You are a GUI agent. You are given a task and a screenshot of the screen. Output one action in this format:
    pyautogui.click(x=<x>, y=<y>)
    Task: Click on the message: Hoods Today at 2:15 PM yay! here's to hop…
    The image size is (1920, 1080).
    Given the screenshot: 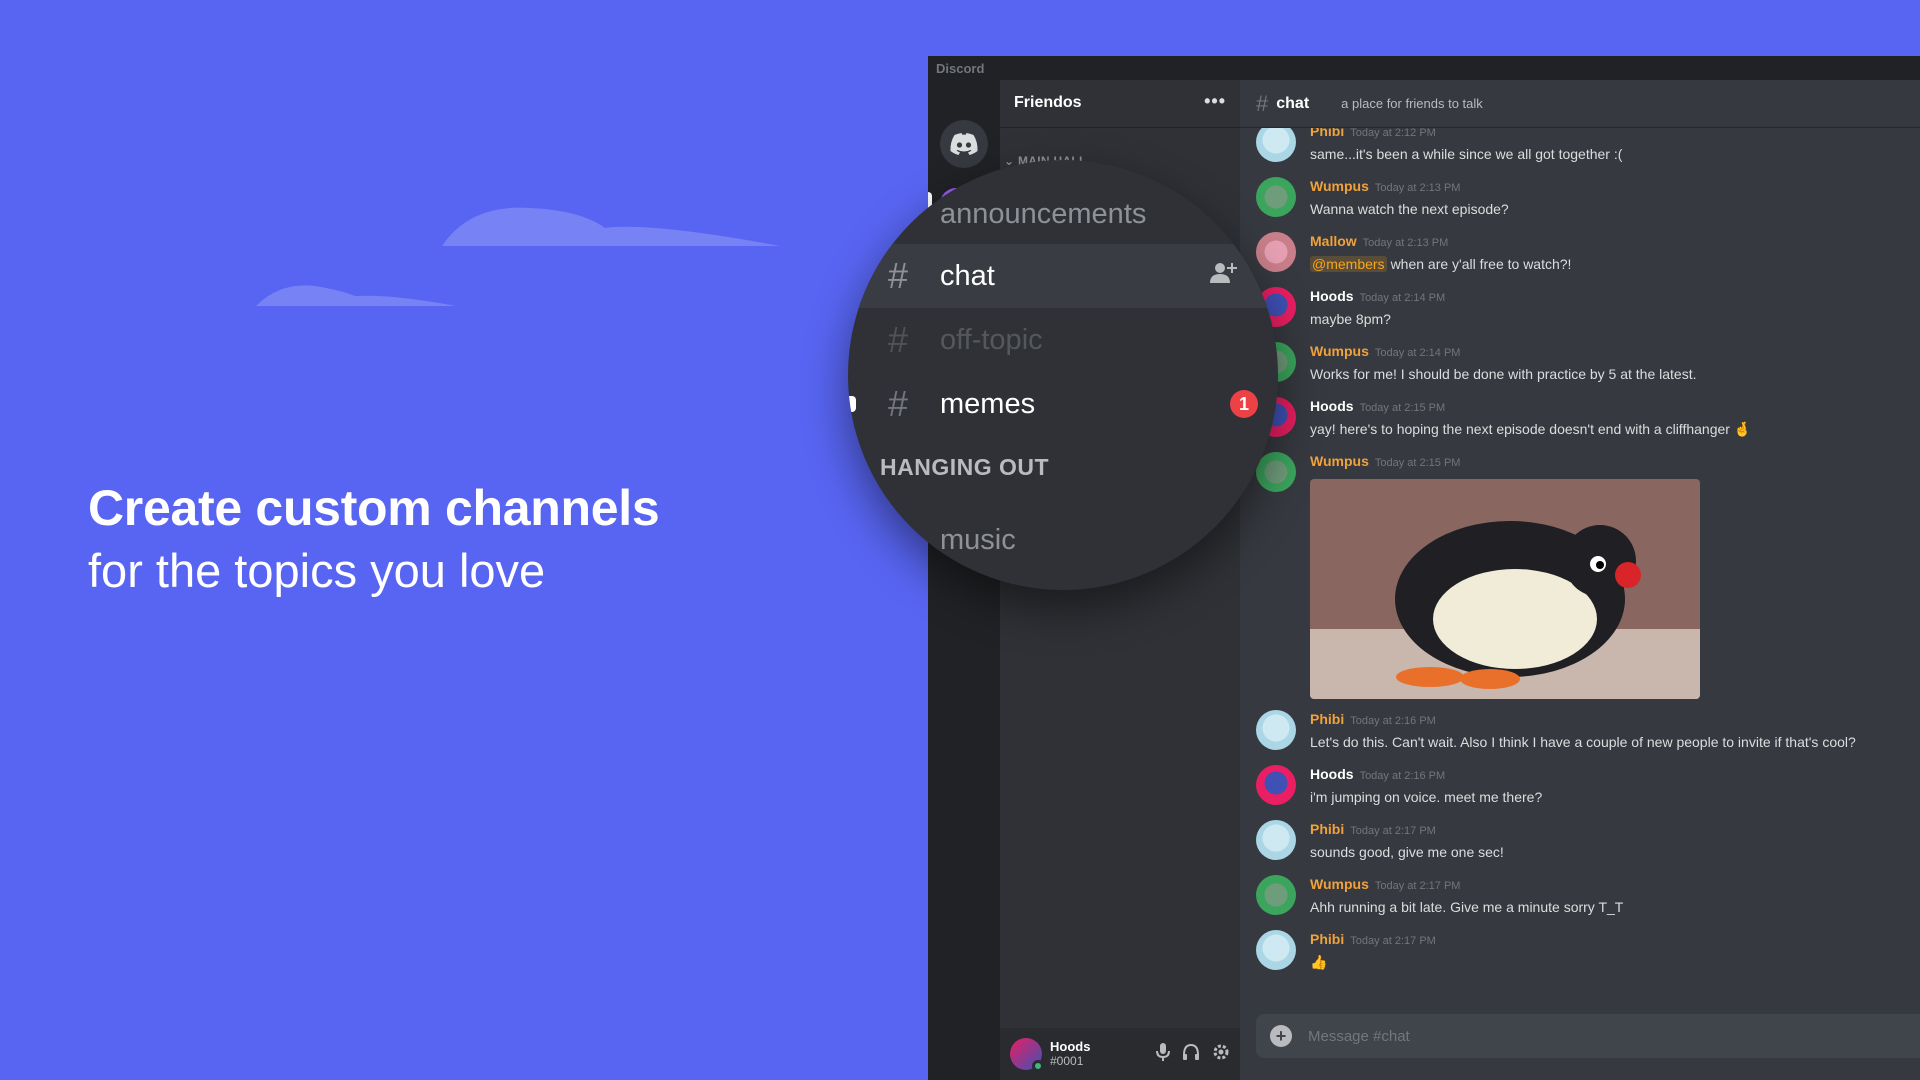 What is the action you would take?
    pyautogui.click(x=1580, y=418)
    